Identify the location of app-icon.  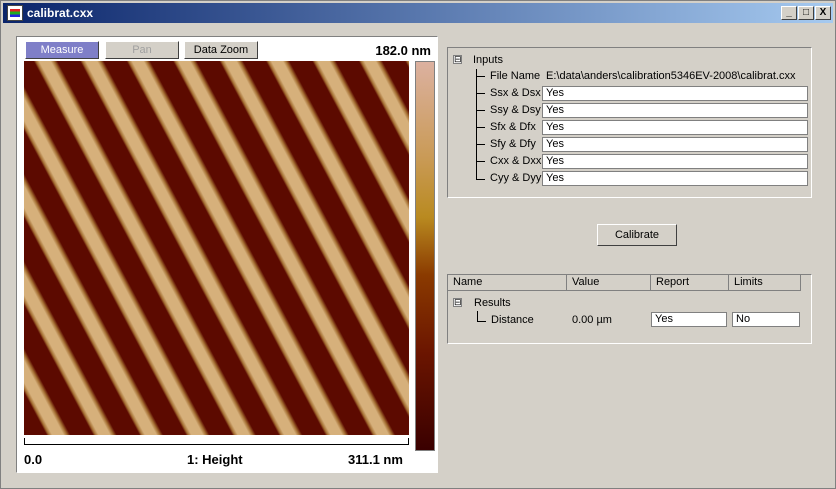
(15, 13).